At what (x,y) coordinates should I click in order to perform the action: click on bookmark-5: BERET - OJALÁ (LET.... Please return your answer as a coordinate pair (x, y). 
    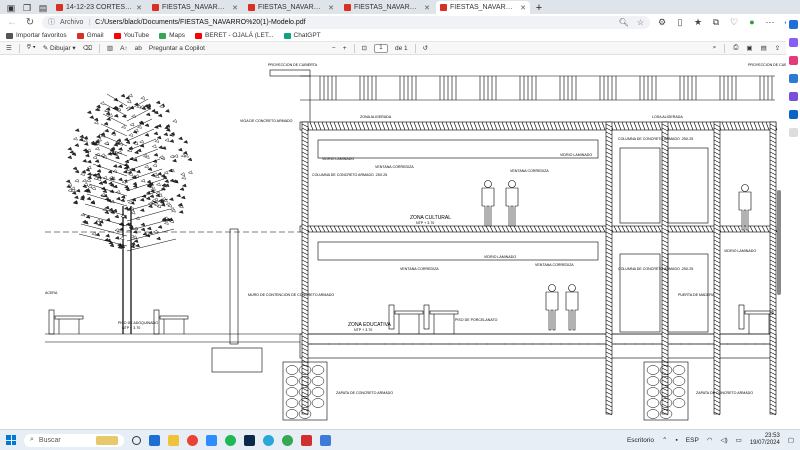
    Looking at the image, I should click on (234, 35).